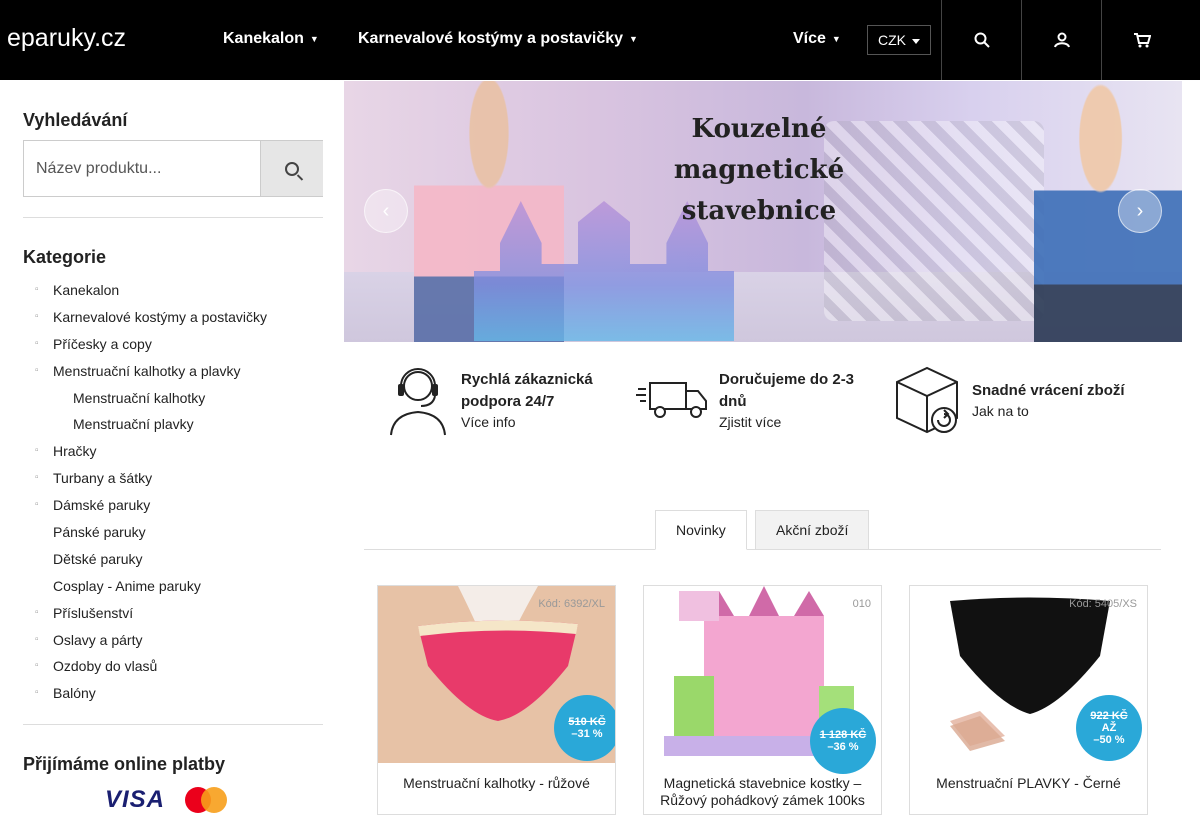 The width and height of the screenshot is (1200, 815). Describe the element at coordinates (1048, 390) in the screenshot. I see `feature-title: Snadné vrácení zboží` at that location.